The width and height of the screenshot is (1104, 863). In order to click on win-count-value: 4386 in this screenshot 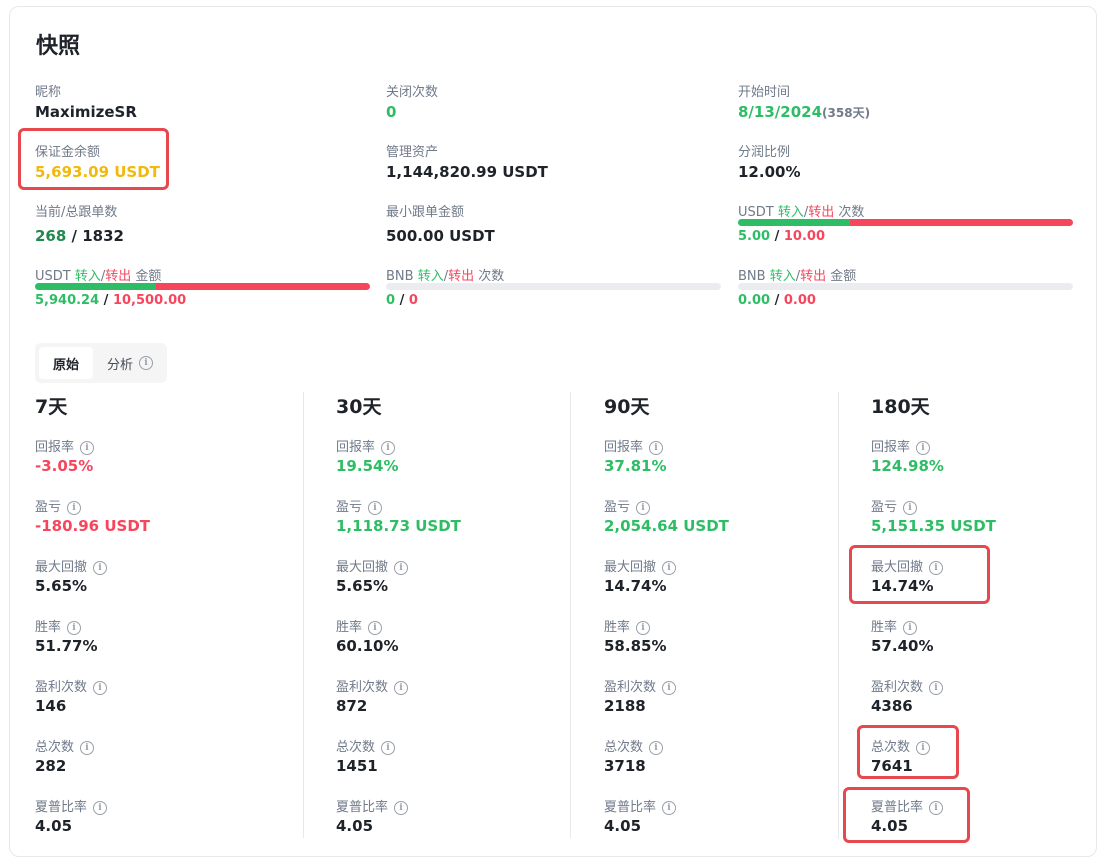, I will do `click(892, 706)`.